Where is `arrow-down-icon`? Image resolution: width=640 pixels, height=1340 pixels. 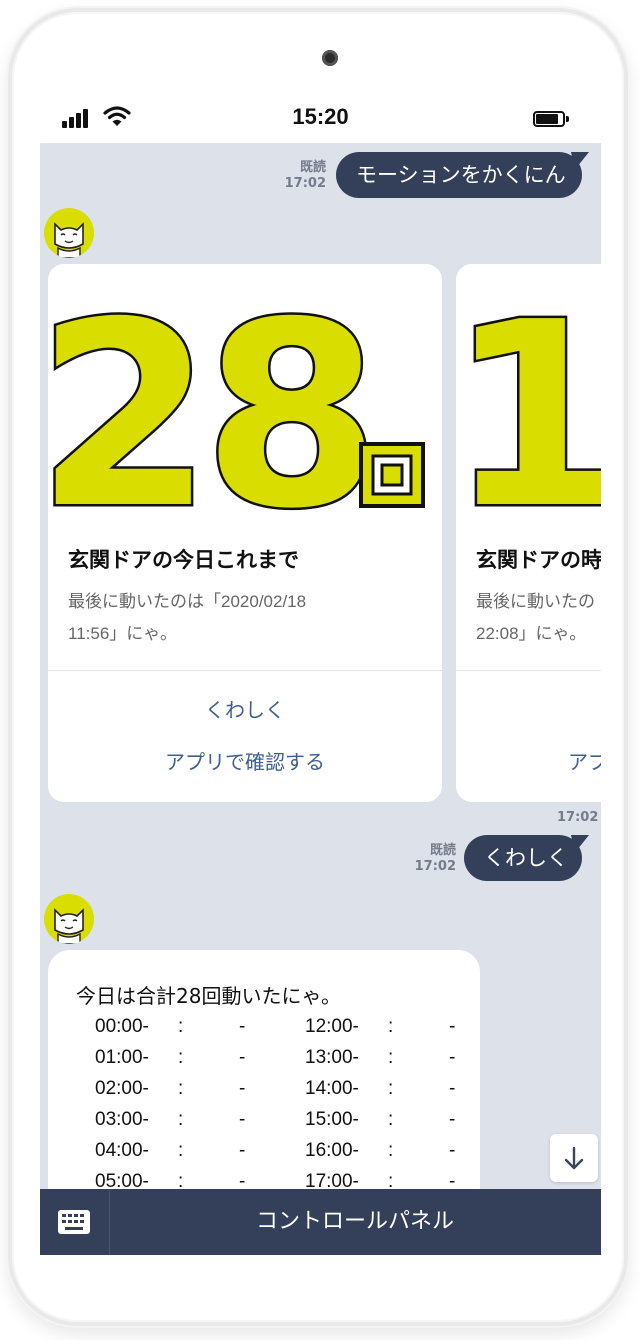 arrow-down-icon is located at coordinates (574, 1158).